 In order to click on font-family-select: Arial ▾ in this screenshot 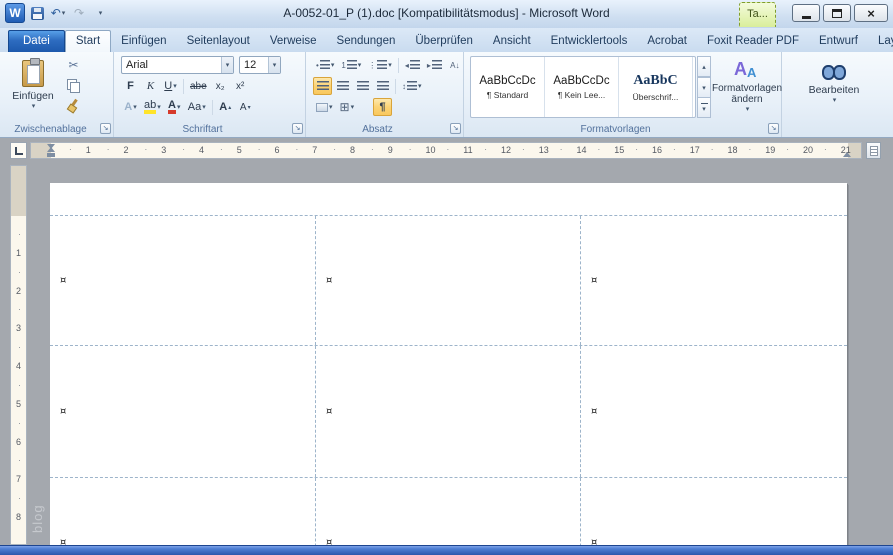, I will do `click(177, 65)`.